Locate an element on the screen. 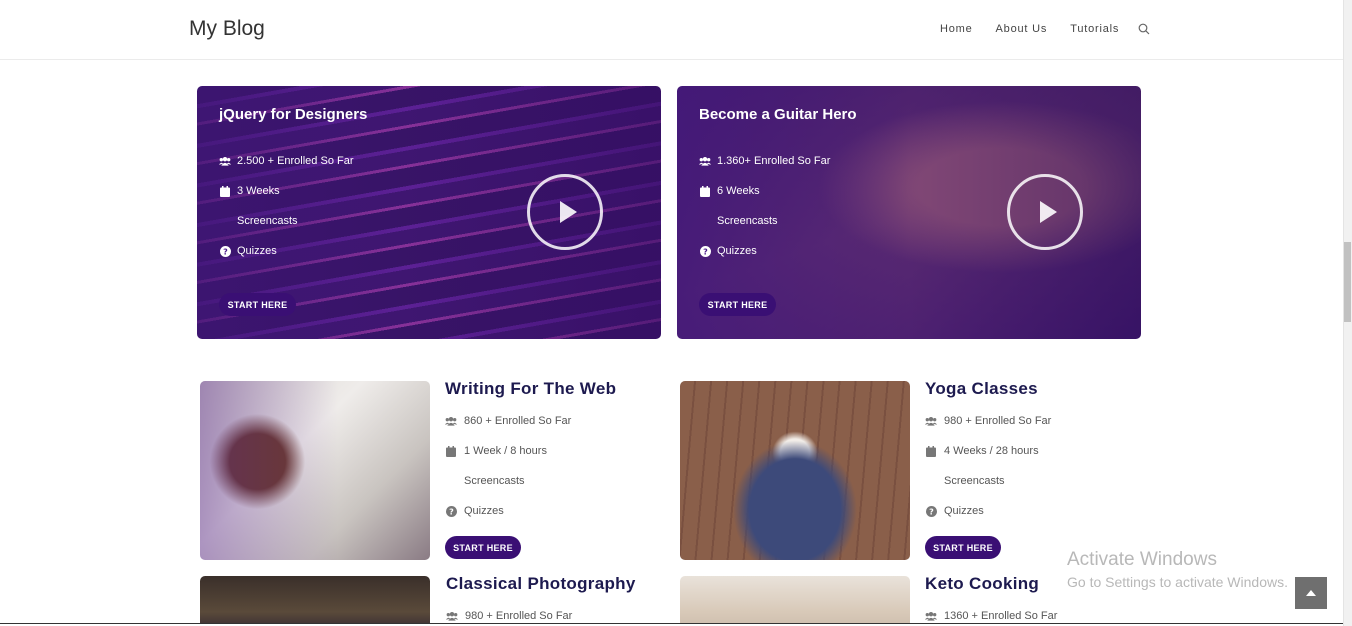  duration-line: 1 Week / 8 hours is located at coordinates (496, 451).